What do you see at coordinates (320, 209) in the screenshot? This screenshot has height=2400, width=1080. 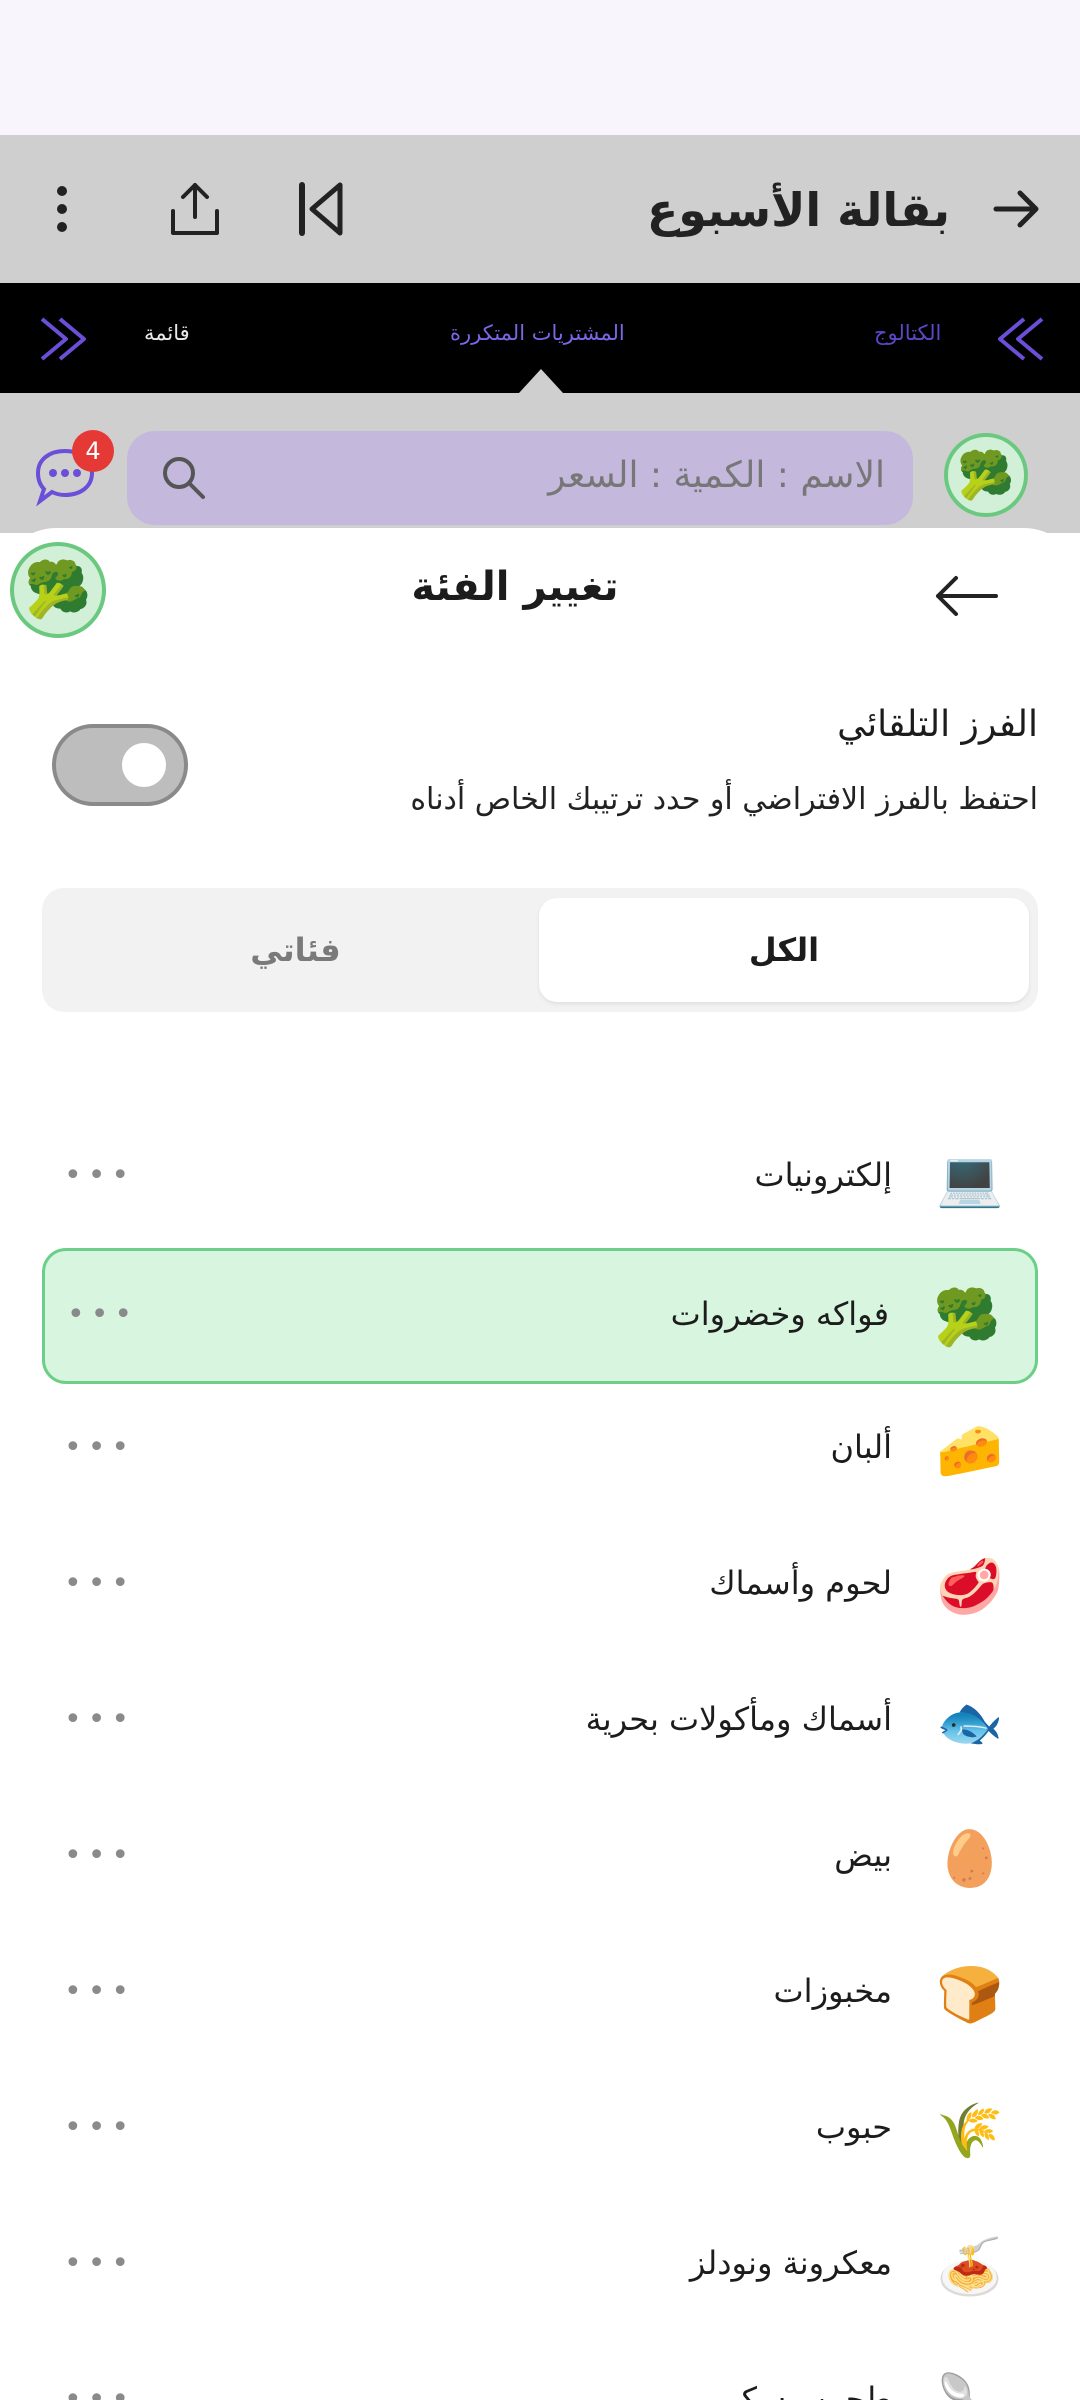 I see `skip-previous-icon` at bounding box center [320, 209].